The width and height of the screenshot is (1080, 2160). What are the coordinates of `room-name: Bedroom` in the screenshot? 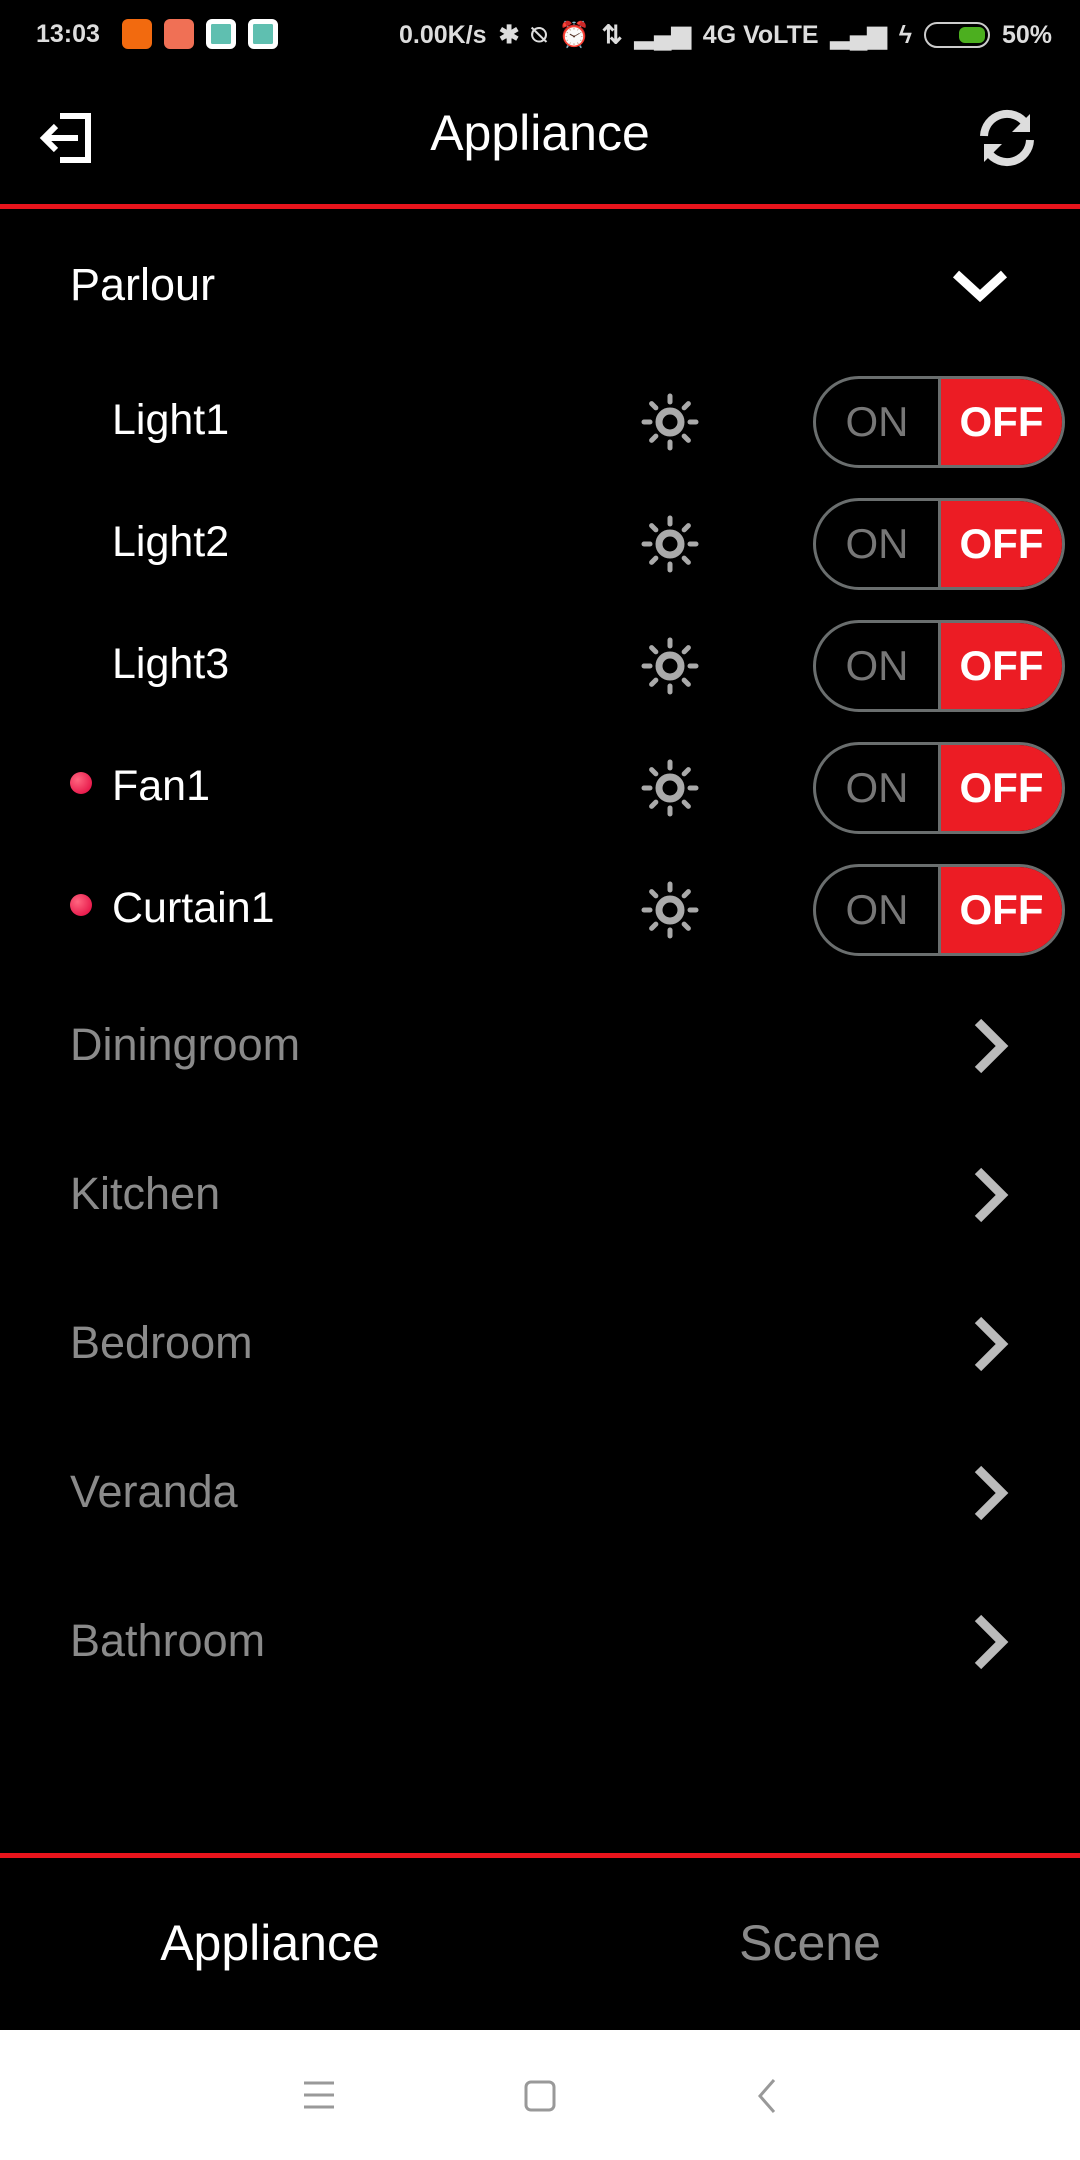 It's located at (161, 1343).